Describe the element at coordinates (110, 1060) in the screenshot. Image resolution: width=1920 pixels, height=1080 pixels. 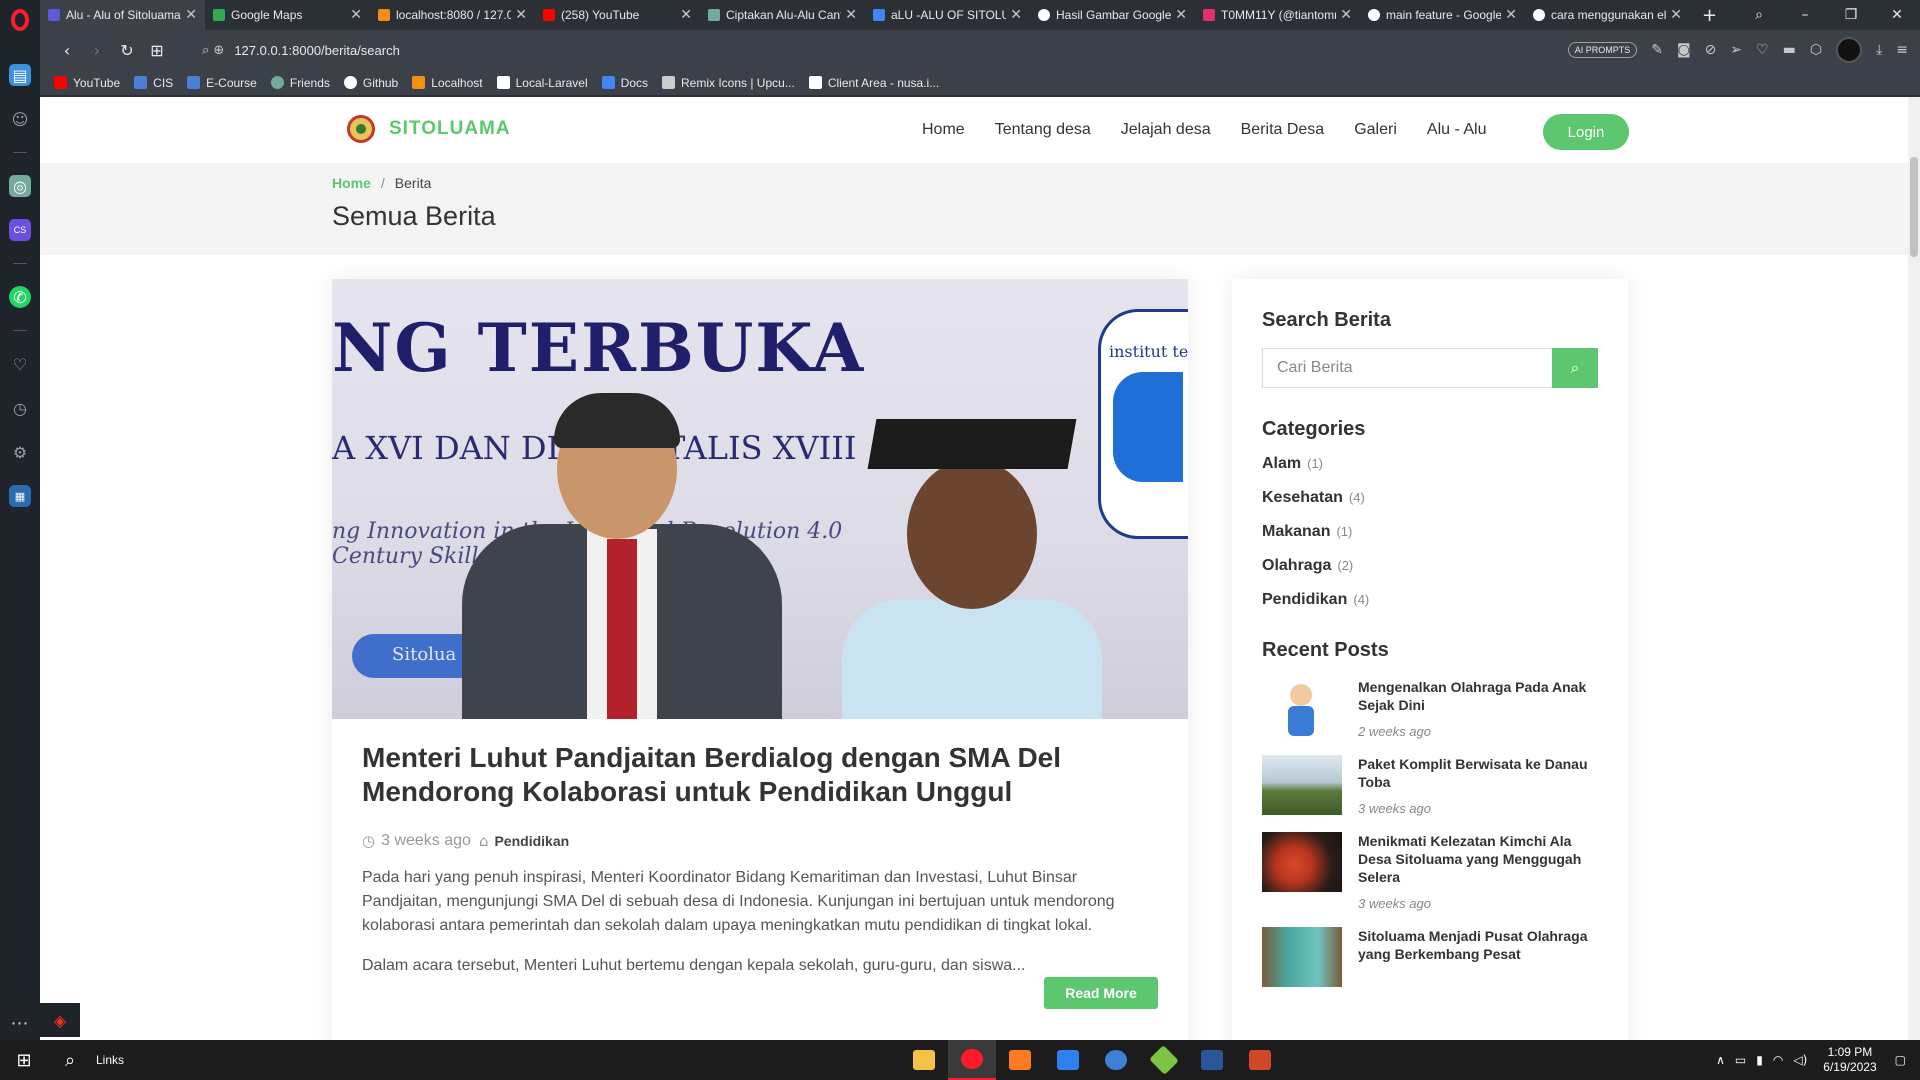
I see `taskbar-links: Links` at that location.